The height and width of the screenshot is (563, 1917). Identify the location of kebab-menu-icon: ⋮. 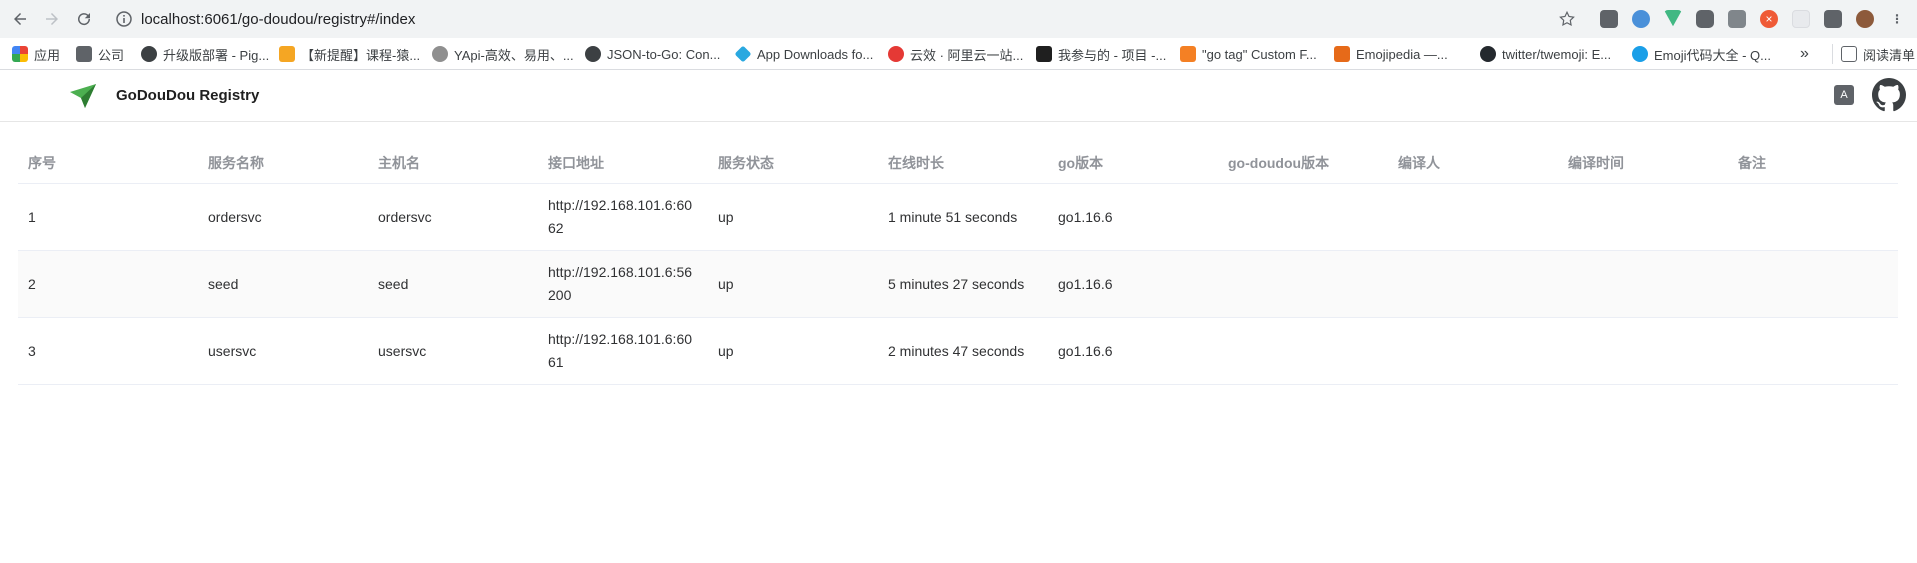
(1897, 19).